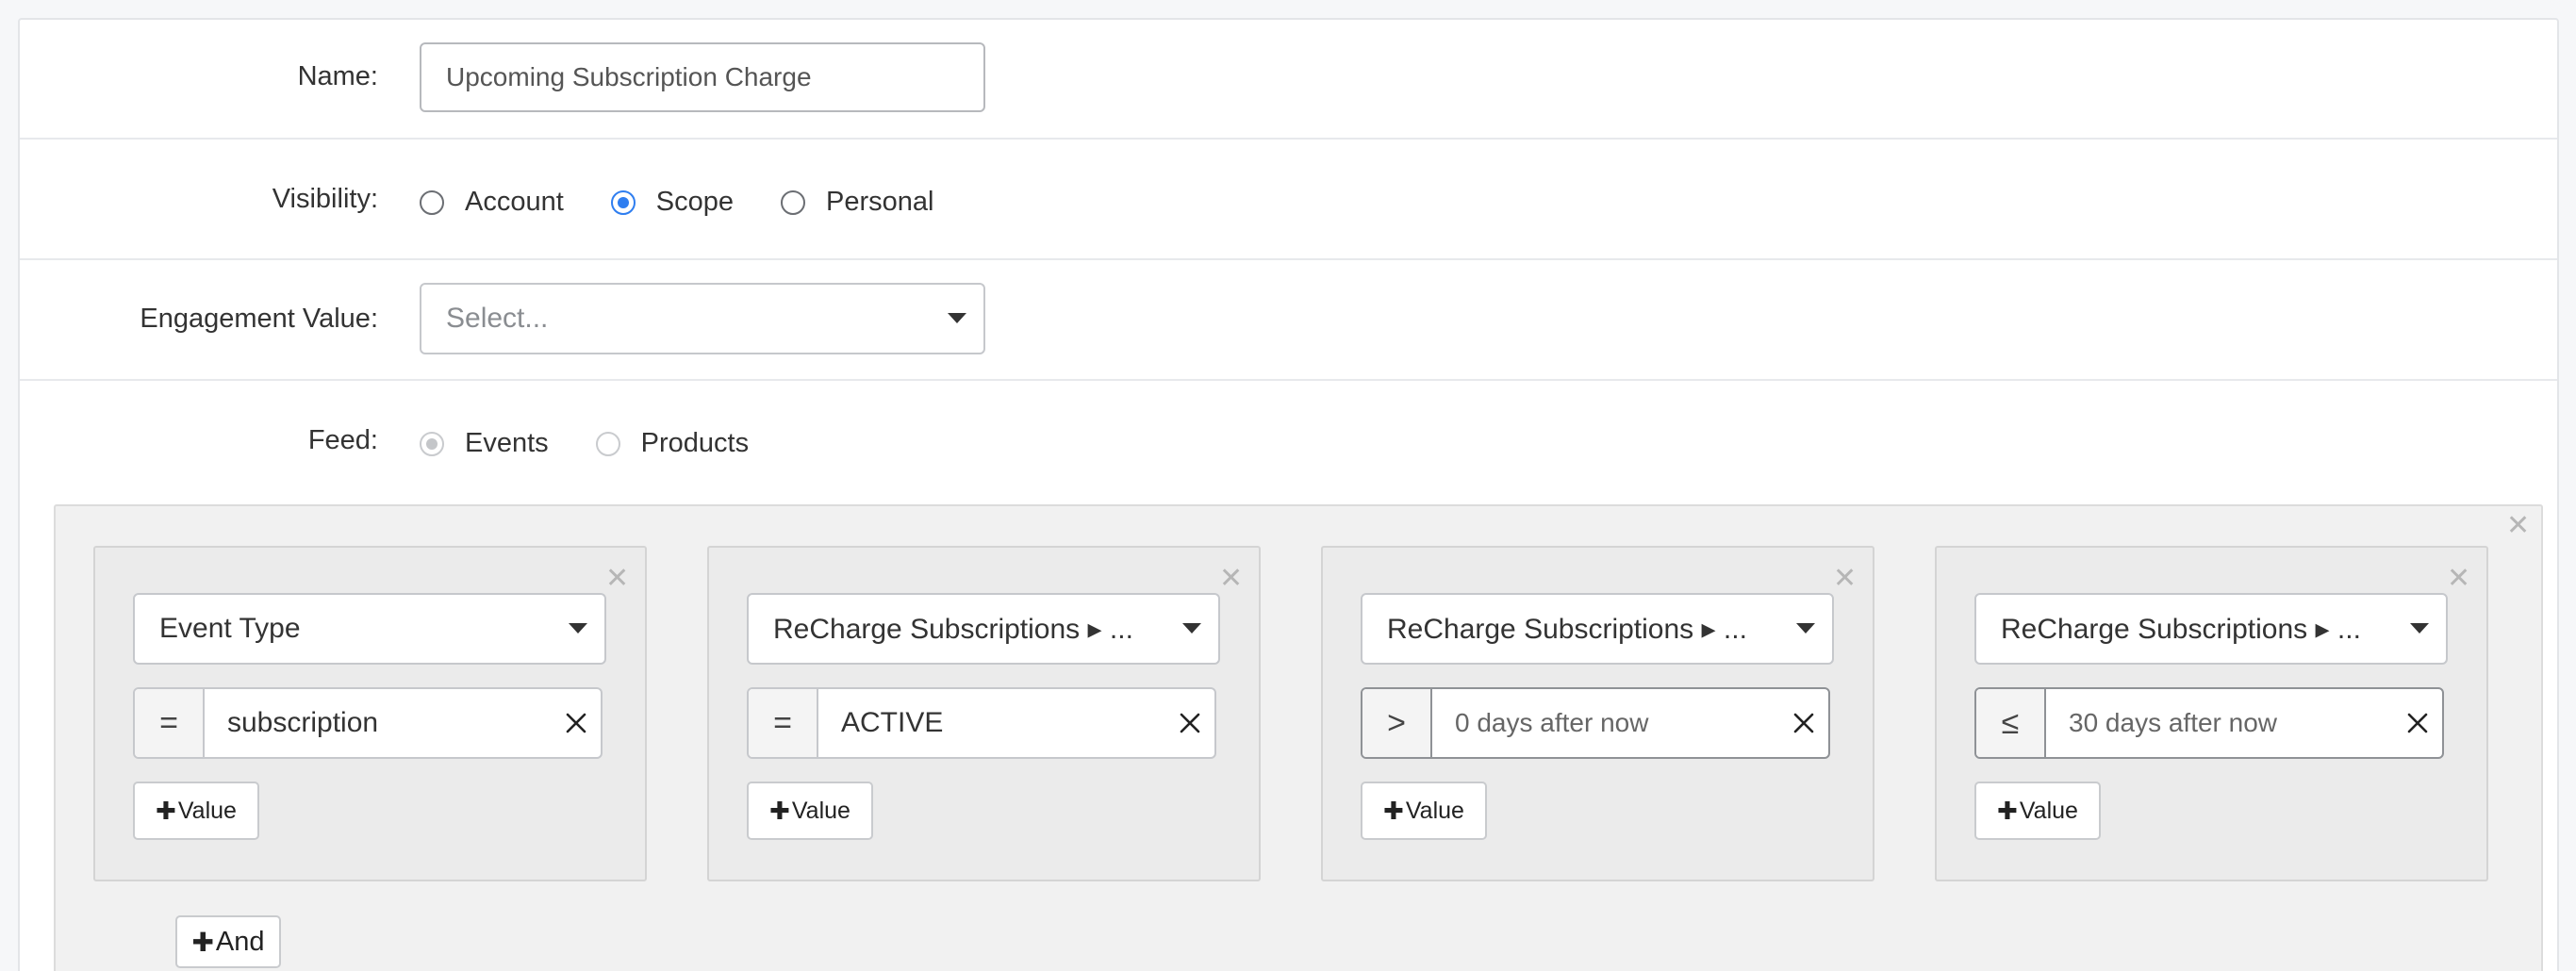  Describe the element at coordinates (1288, 433) in the screenshot. I see `feed-row: Feed: Events Products` at that location.